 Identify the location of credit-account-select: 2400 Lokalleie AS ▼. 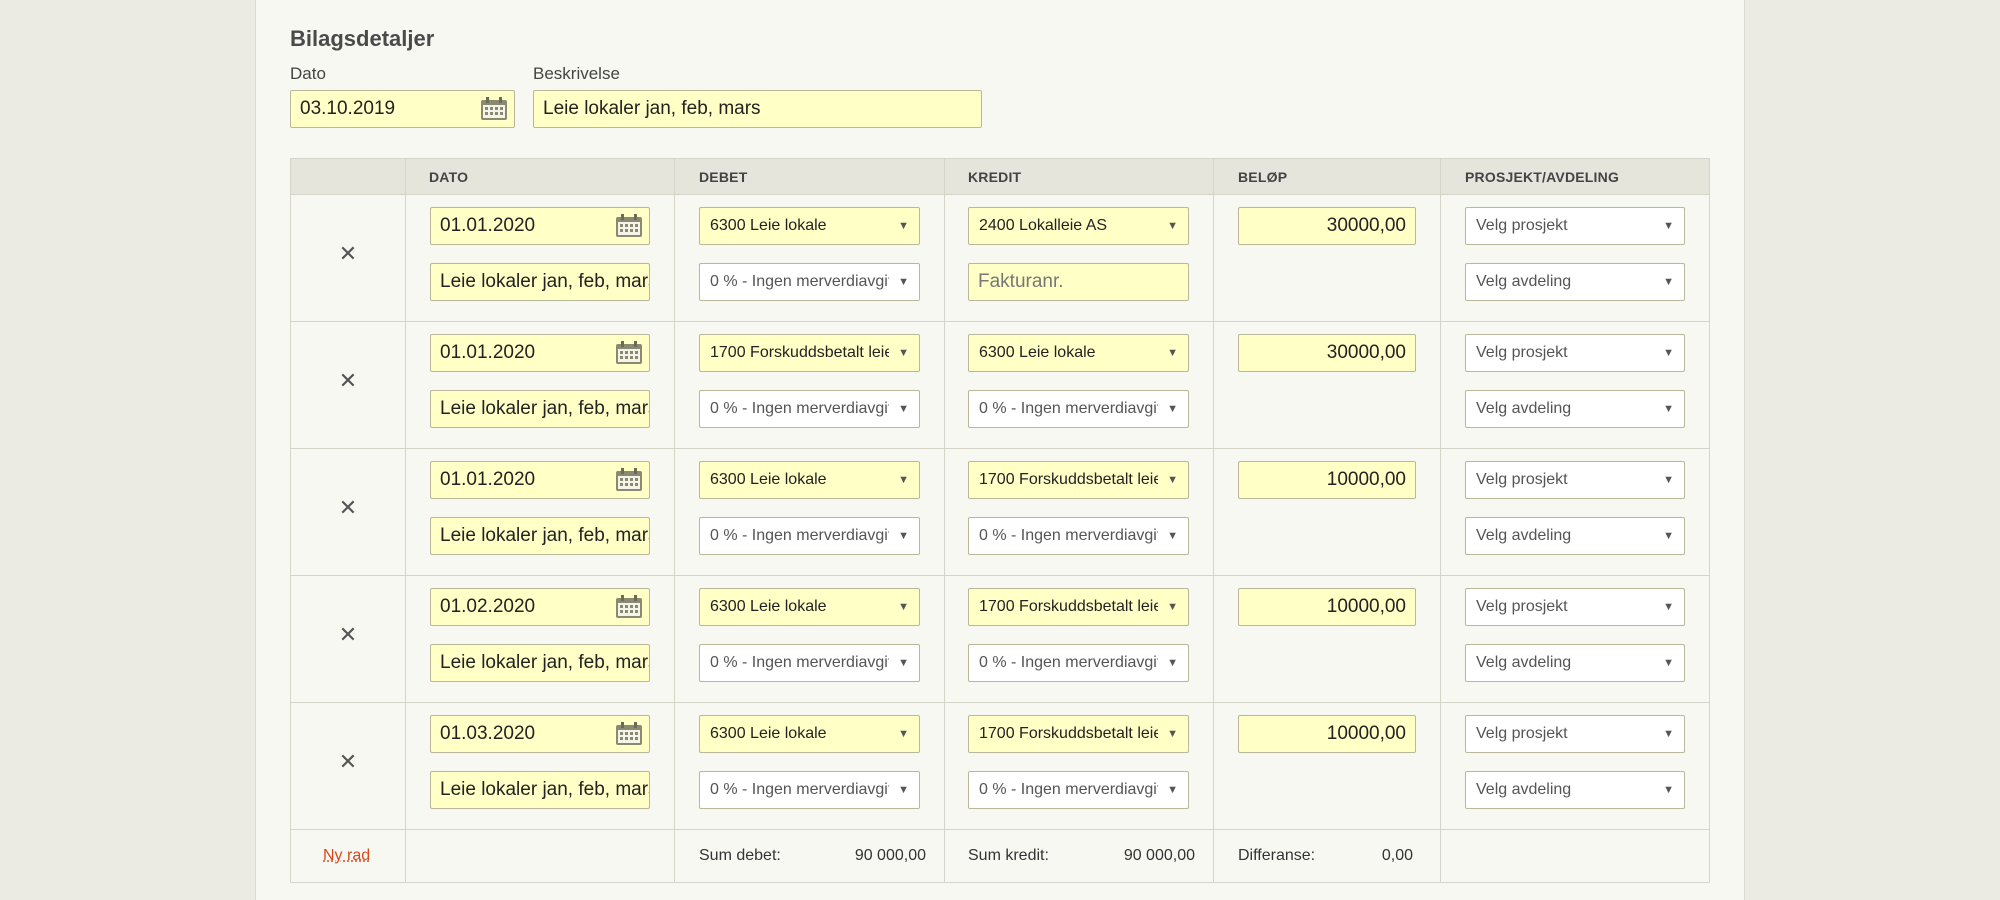
(1078, 226).